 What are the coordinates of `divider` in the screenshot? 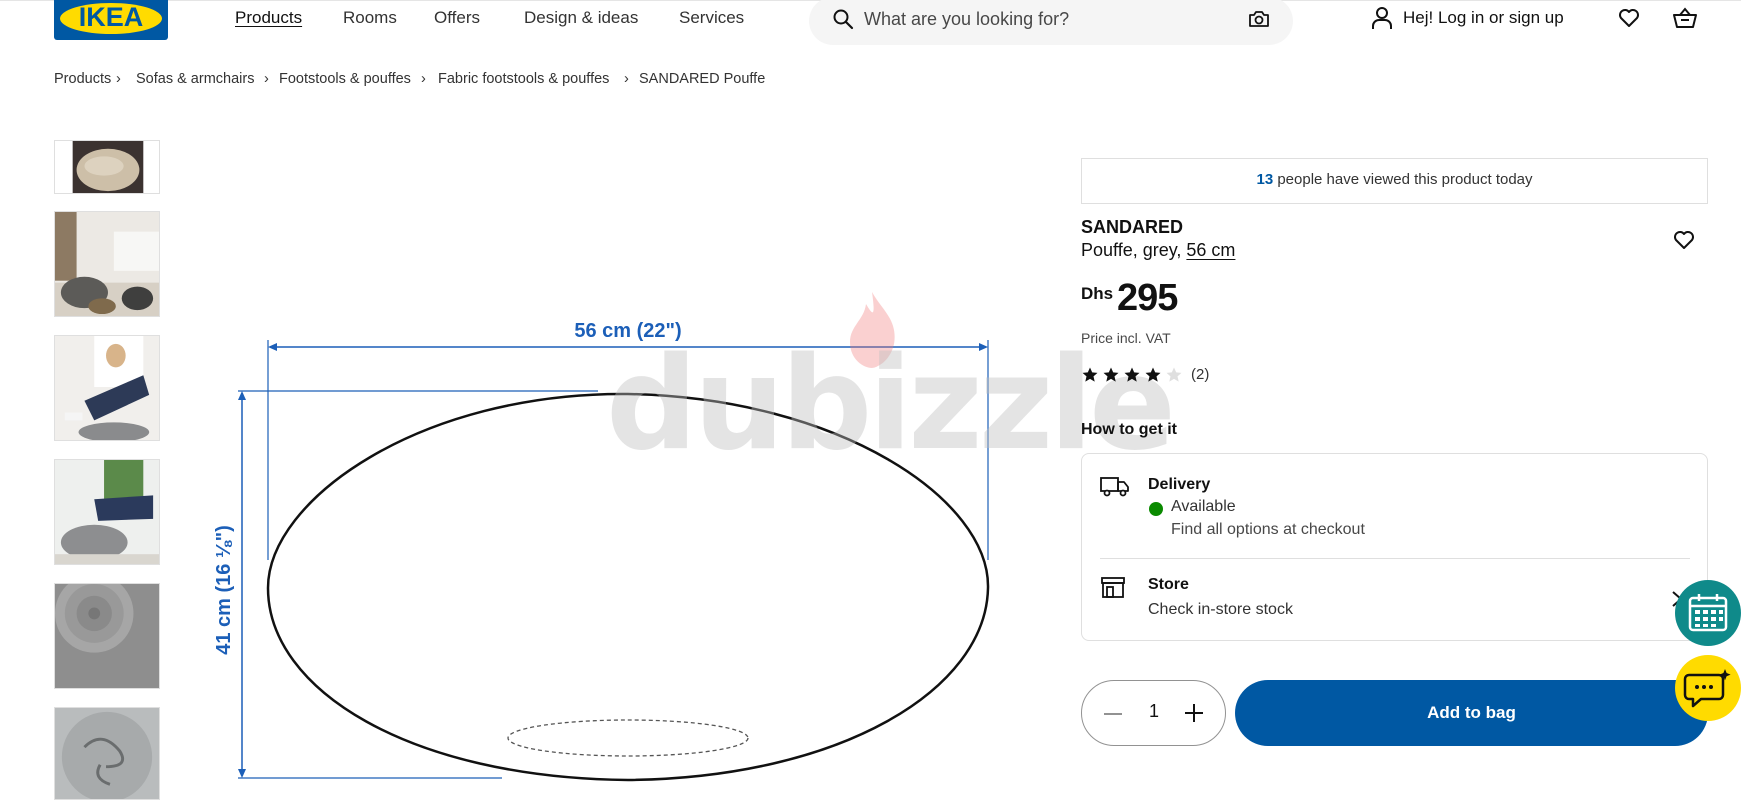 It's located at (1395, 558).